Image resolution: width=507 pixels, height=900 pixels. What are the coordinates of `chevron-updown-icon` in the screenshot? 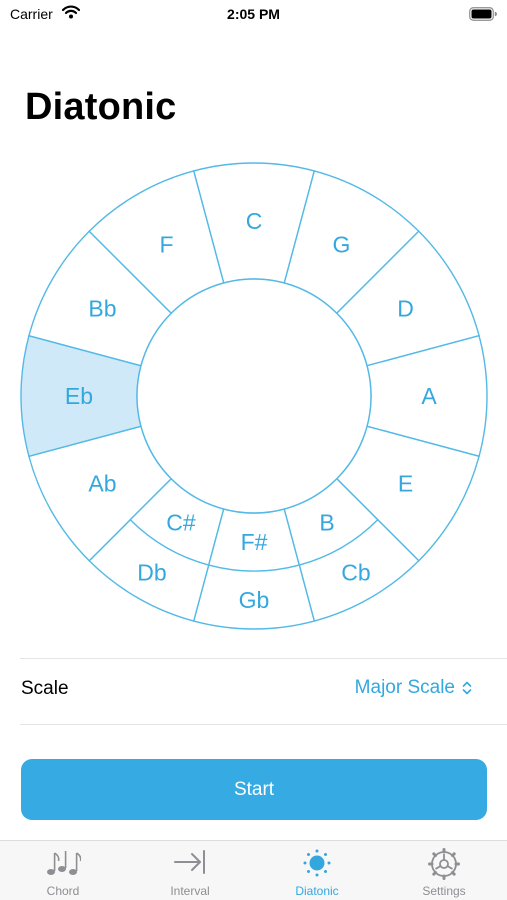 It's located at (467, 688).